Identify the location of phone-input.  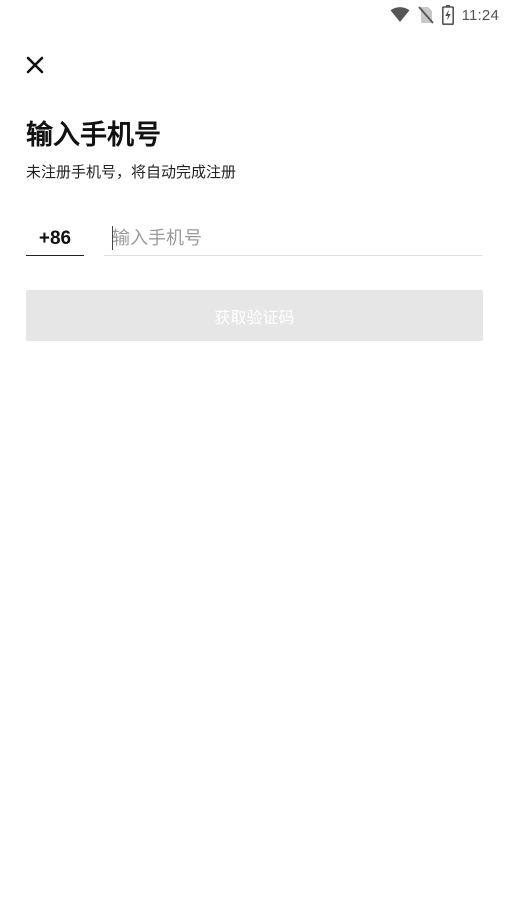
(292, 238).